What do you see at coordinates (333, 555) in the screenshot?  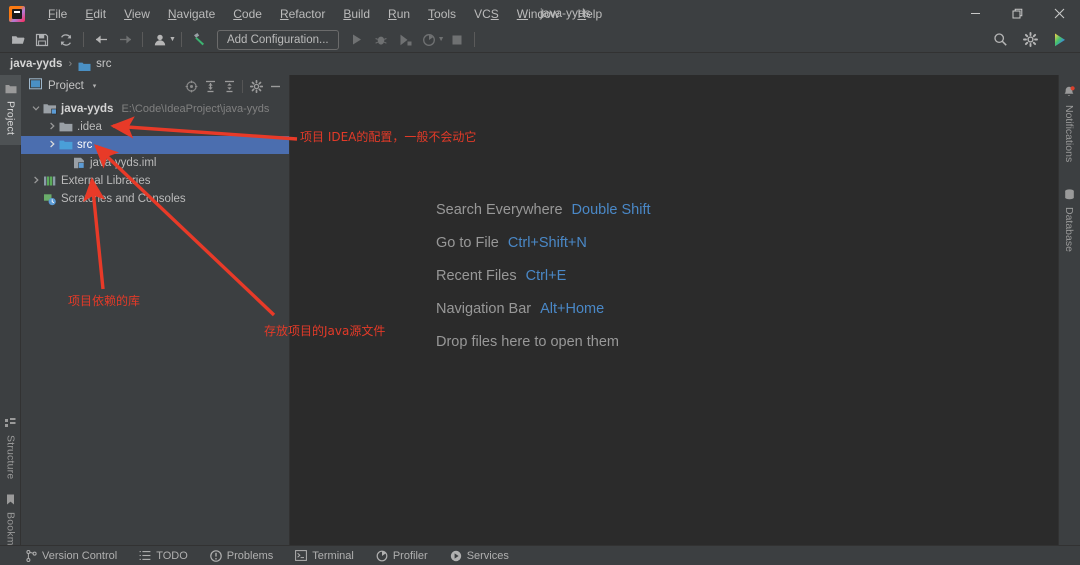 I see `status-label: Terminal` at bounding box center [333, 555].